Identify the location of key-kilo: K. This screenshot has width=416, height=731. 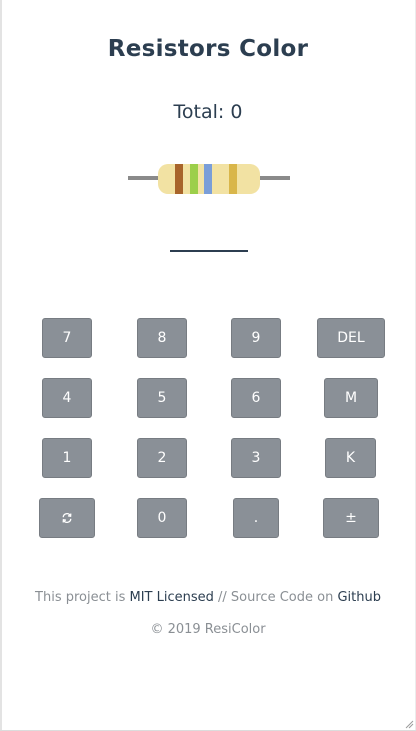
(350, 458).